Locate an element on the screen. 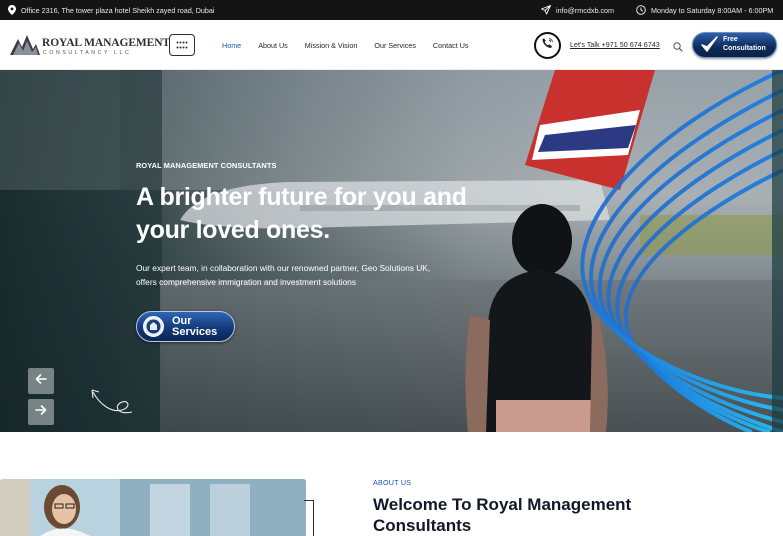 The height and width of the screenshot is (536, 783). services-line2: Services is located at coordinates (195, 332).